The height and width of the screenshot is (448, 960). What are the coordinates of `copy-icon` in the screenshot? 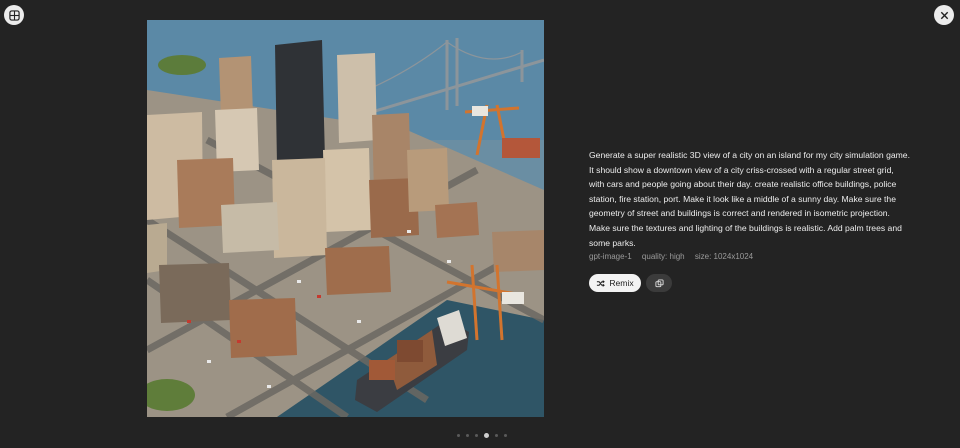 It's located at (659, 282).